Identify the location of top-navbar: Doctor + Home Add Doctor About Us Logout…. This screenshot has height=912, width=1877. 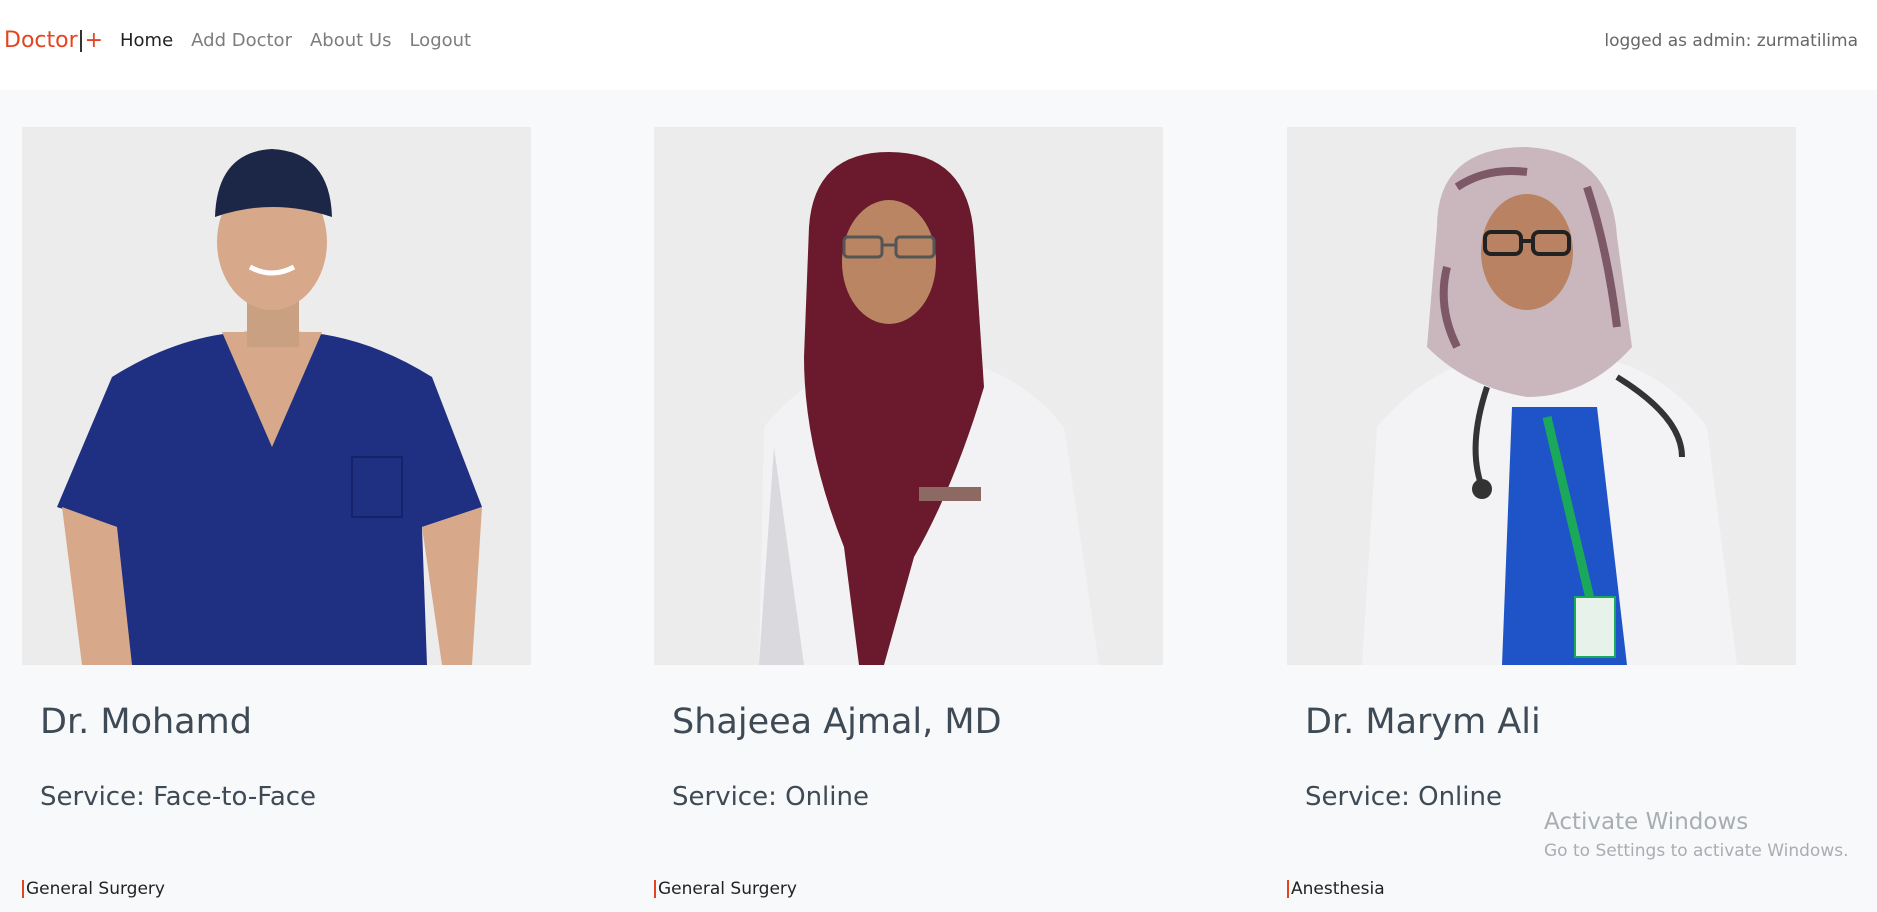
(938, 45).